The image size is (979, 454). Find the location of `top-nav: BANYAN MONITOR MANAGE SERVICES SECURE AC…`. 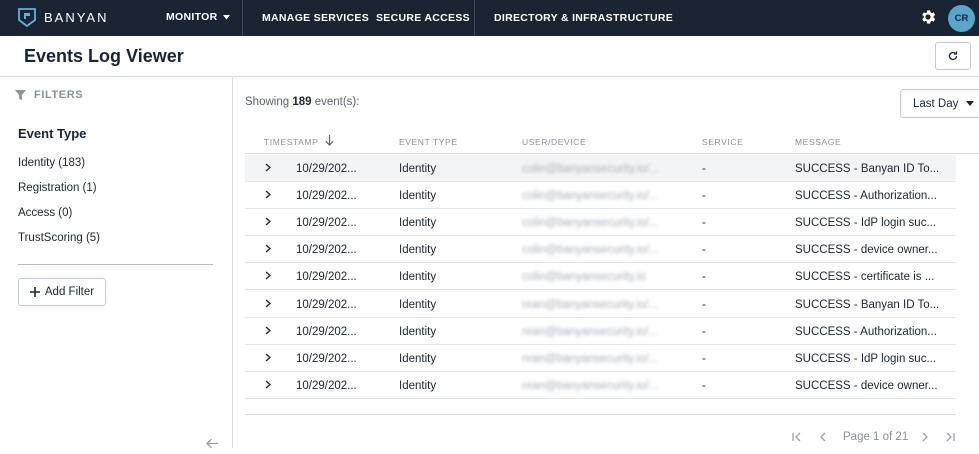

top-nav: BANYAN MONITOR MANAGE SERVICES SECURE AC… is located at coordinates (489, 18).